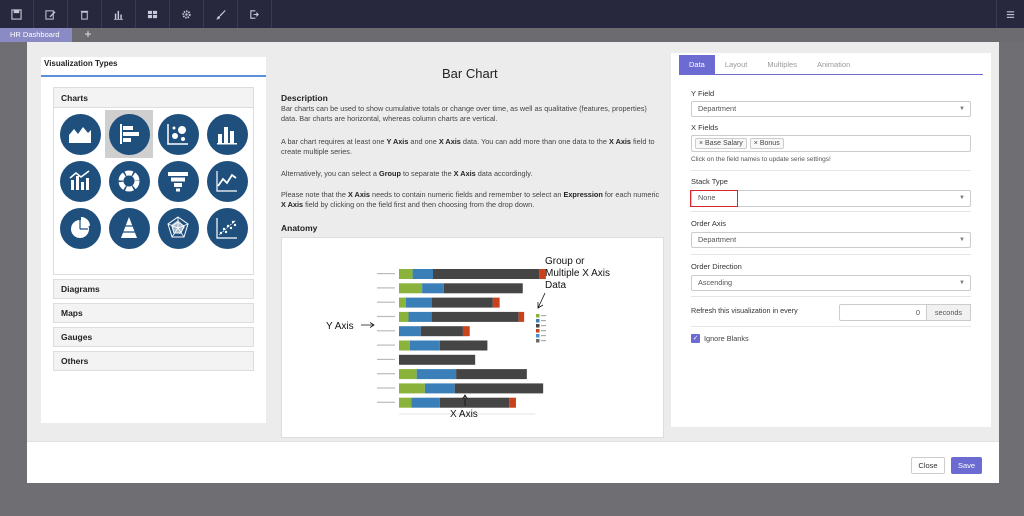  What do you see at coordinates (831, 283) in the screenshot?
I see `order-direction-select: Ascending ▼` at bounding box center [831, 283].